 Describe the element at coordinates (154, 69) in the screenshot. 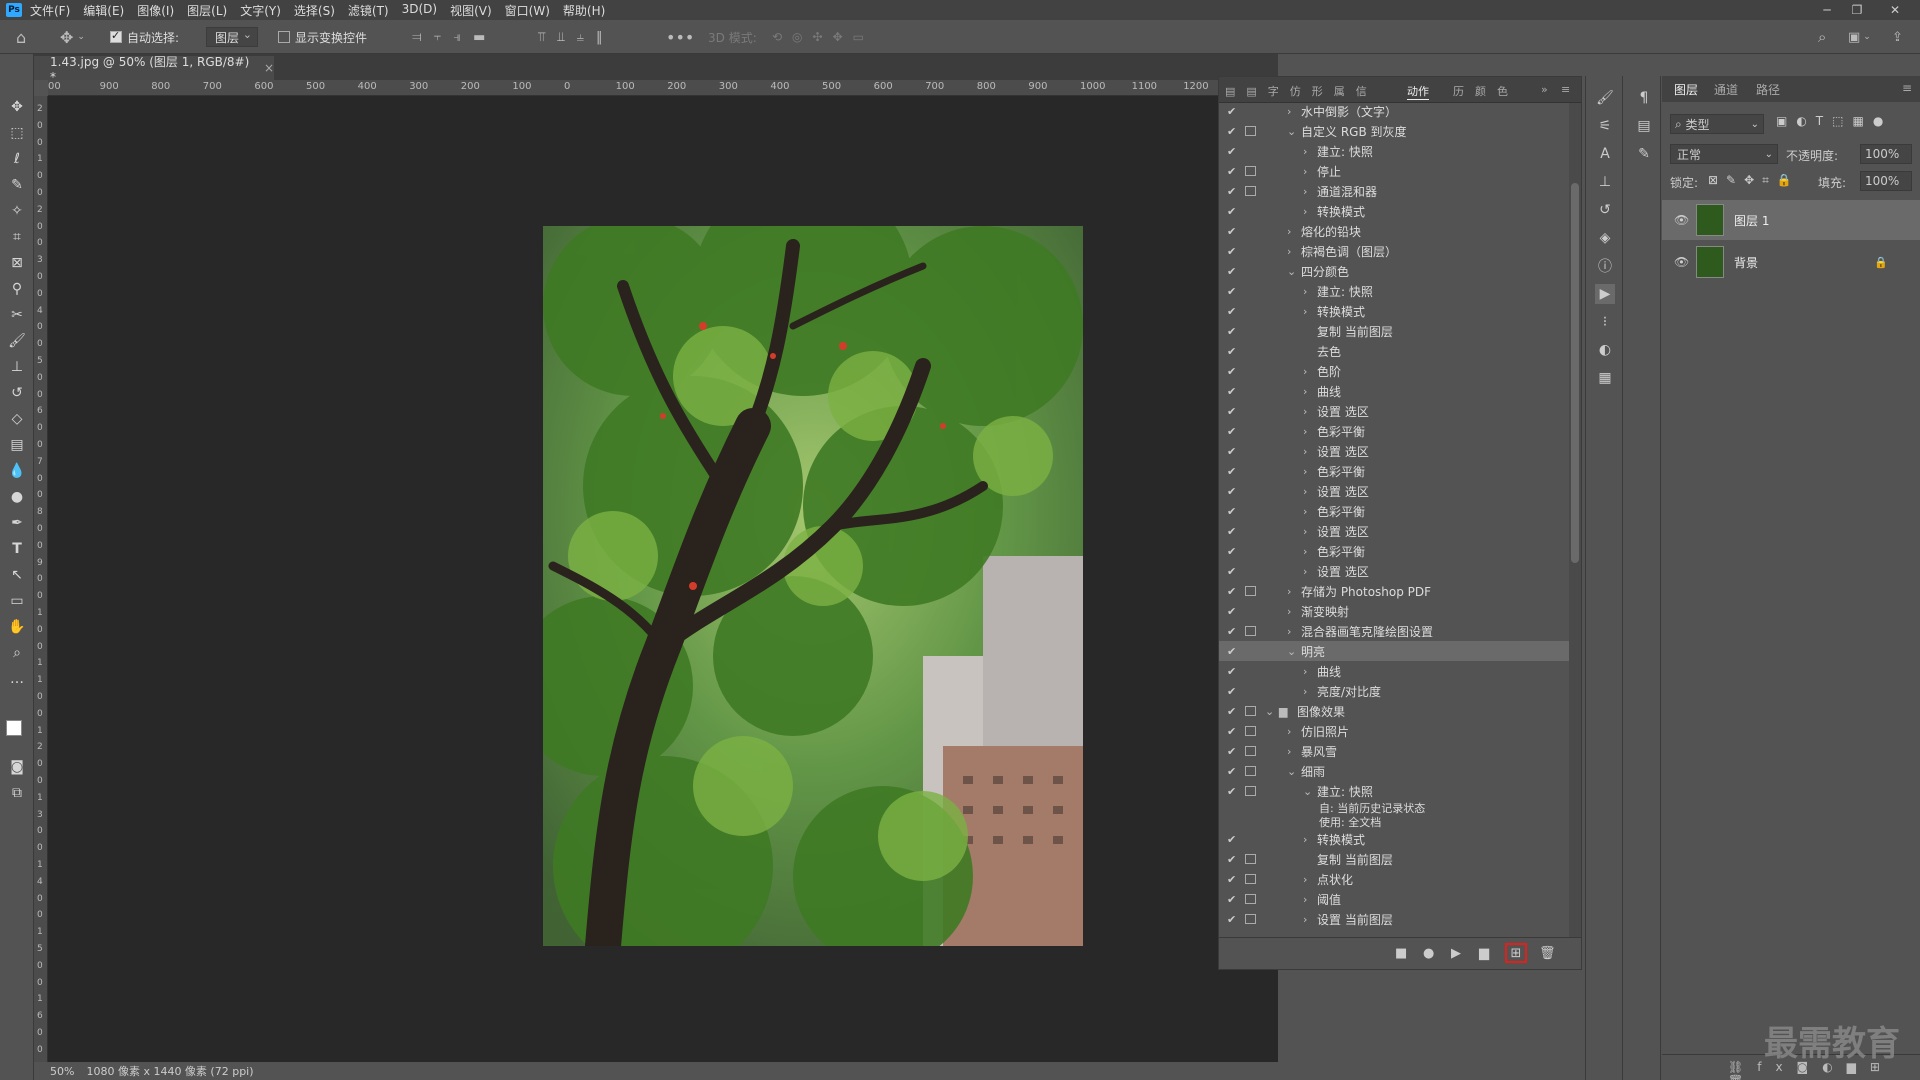

I see `document-tab: 1.43.jpg @ 50% (图层 1, RGB/8#) * ×` at that location.